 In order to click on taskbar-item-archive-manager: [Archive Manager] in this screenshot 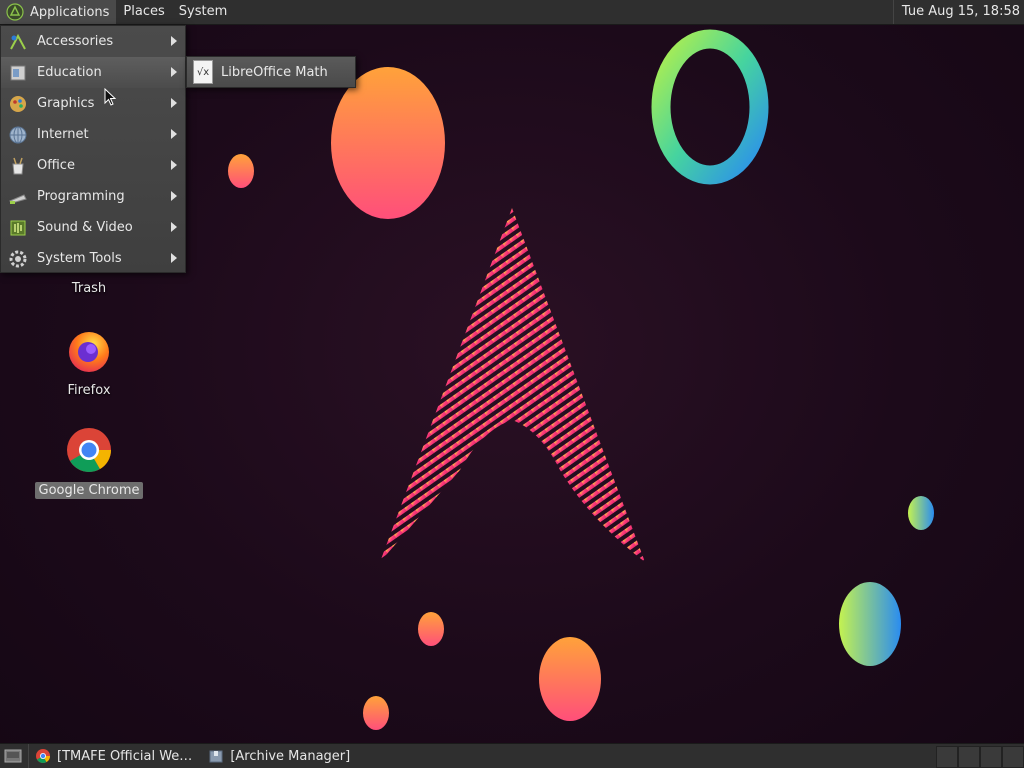, I will do `click(279, 756)`.